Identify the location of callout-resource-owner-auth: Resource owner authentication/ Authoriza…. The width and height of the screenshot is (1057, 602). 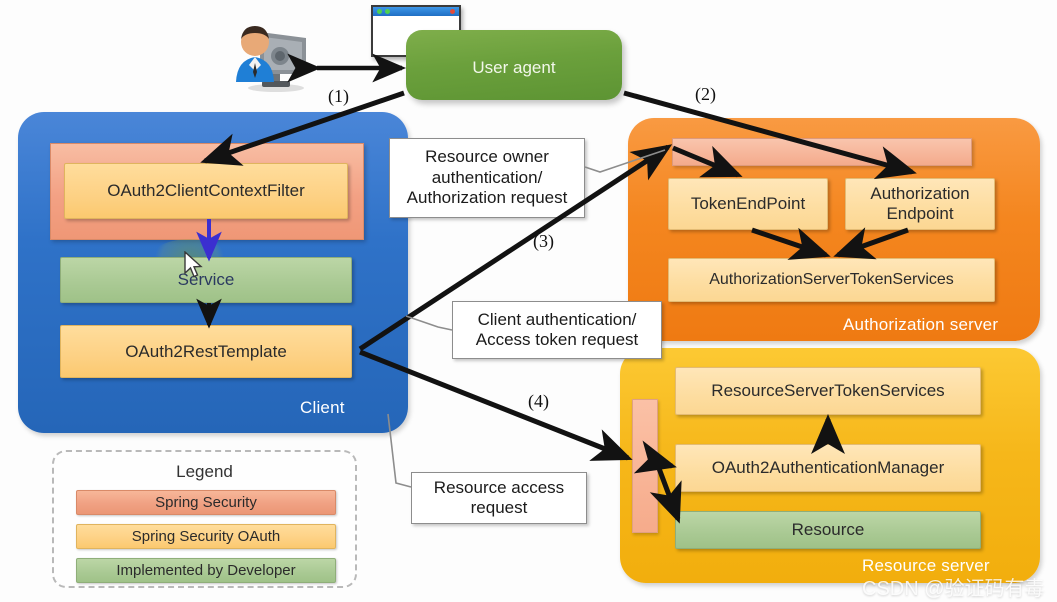
(487, 178).